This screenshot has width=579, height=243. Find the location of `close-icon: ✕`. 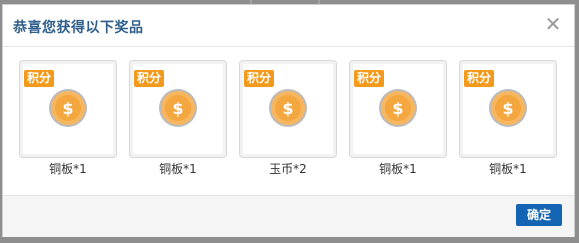

close-icon: ✕ is located at coordinates (553, 24).